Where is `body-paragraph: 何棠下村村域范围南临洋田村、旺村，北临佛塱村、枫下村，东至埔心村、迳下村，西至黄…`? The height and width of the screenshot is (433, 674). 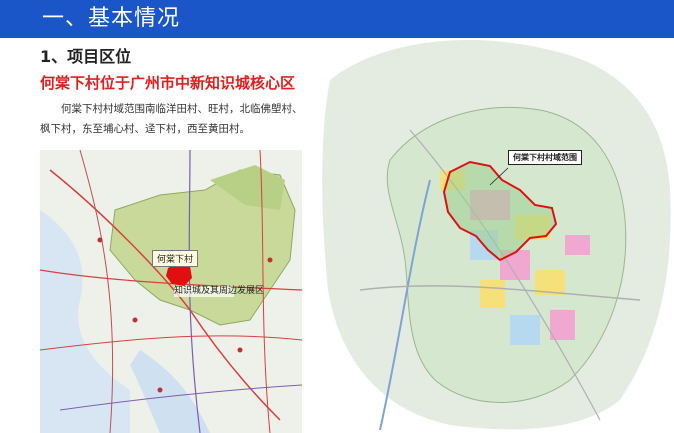
body-paragraph: 何棠下村村域范围南临洋田村、旺村，北临佛塱村、枫下村，东至埔心村、迳下村，西至黄… is located at coordinates (171, 119).